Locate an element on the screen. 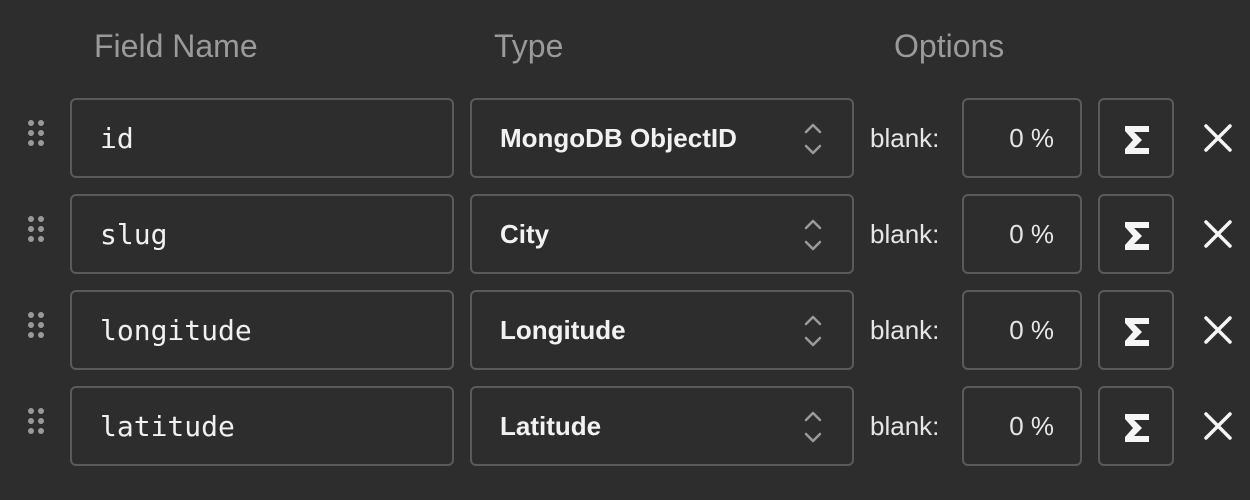  type-select-value: Longitude is located at coordinates (563, 330).